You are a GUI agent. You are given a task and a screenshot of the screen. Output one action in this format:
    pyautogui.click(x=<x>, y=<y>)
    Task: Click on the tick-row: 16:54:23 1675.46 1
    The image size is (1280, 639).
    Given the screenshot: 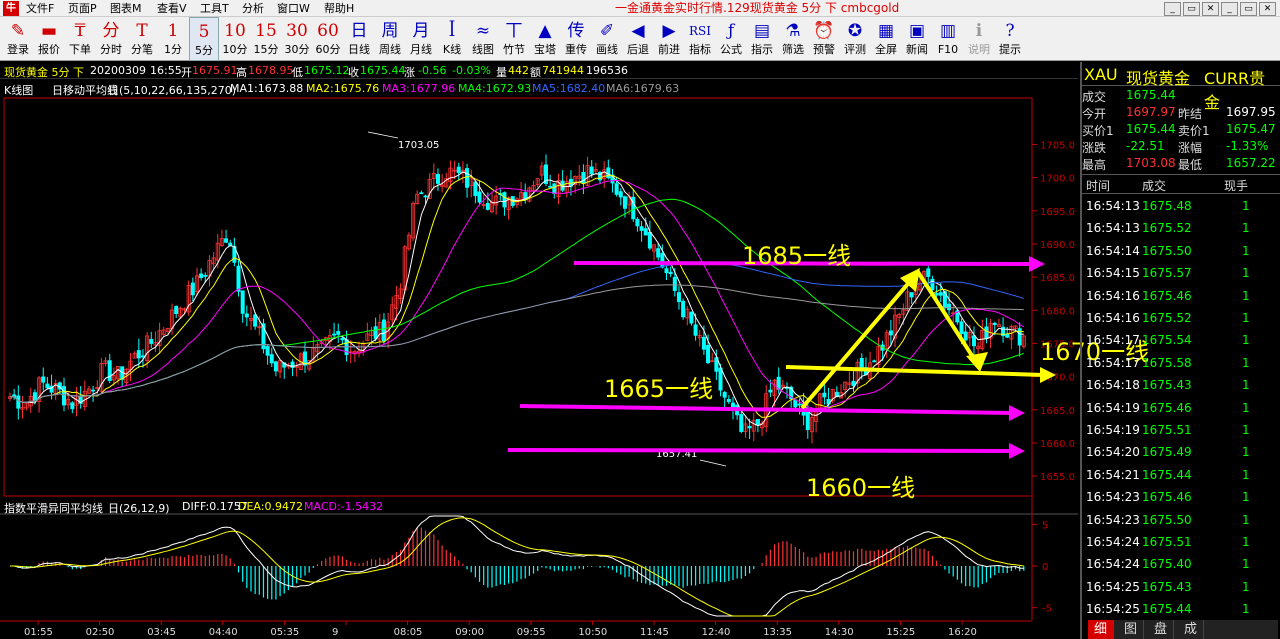 What is the action you would take?
    pyautogui.click(x=1181, y=498)
    